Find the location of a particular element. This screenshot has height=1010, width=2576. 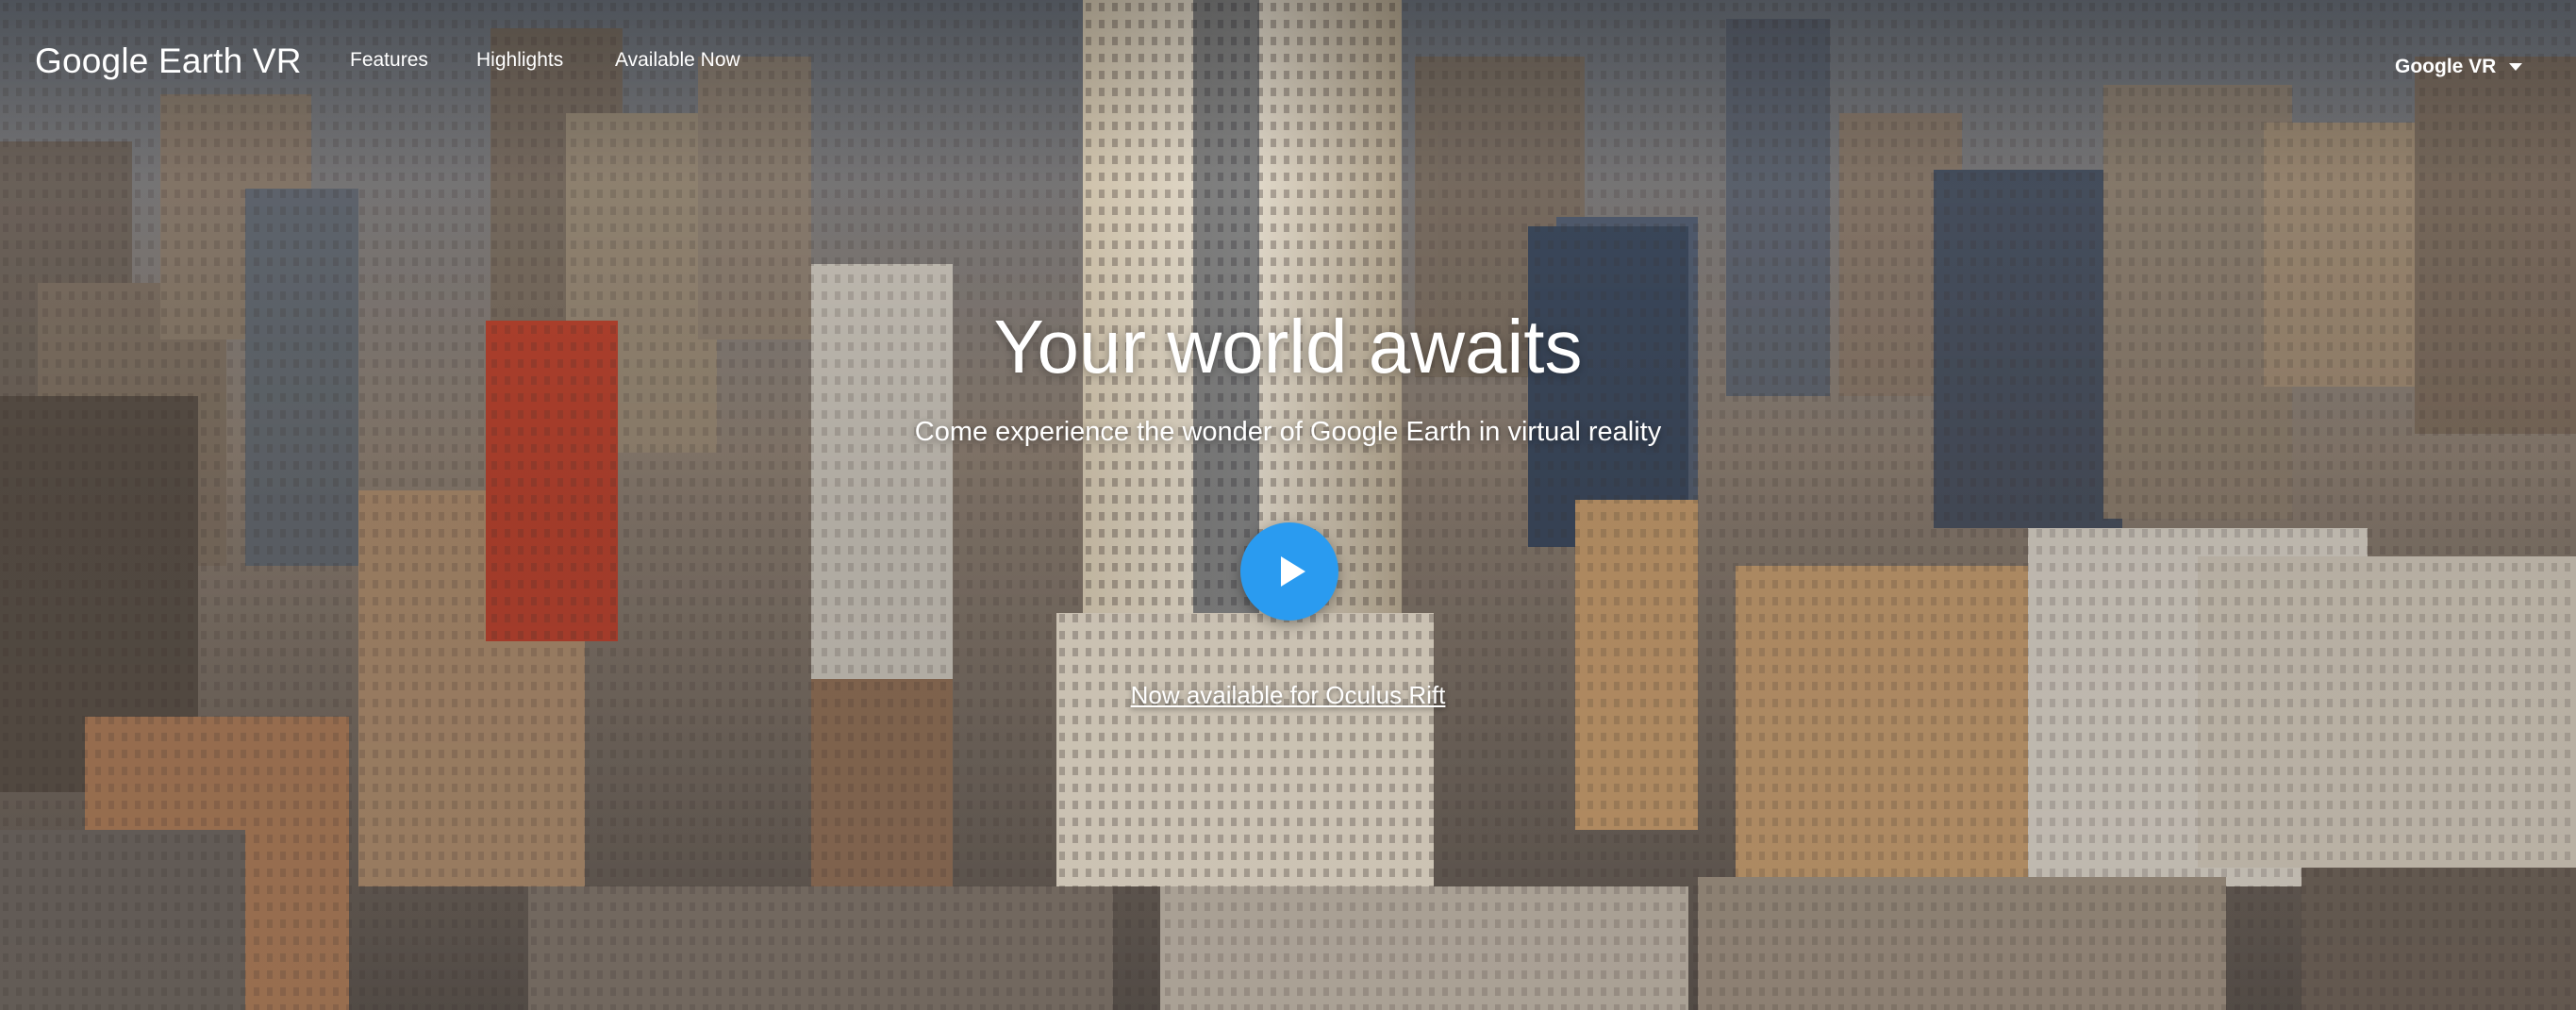

google-vr-menu-button: Google VR is located at coordinates (2459, 67).